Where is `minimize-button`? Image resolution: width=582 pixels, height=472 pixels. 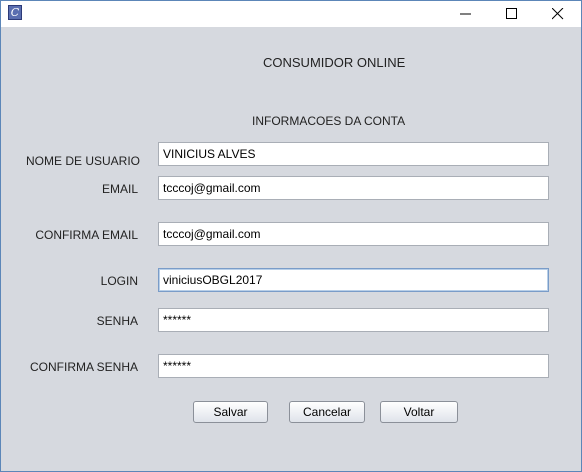 minimize-button is located at coordinates (466, 14).